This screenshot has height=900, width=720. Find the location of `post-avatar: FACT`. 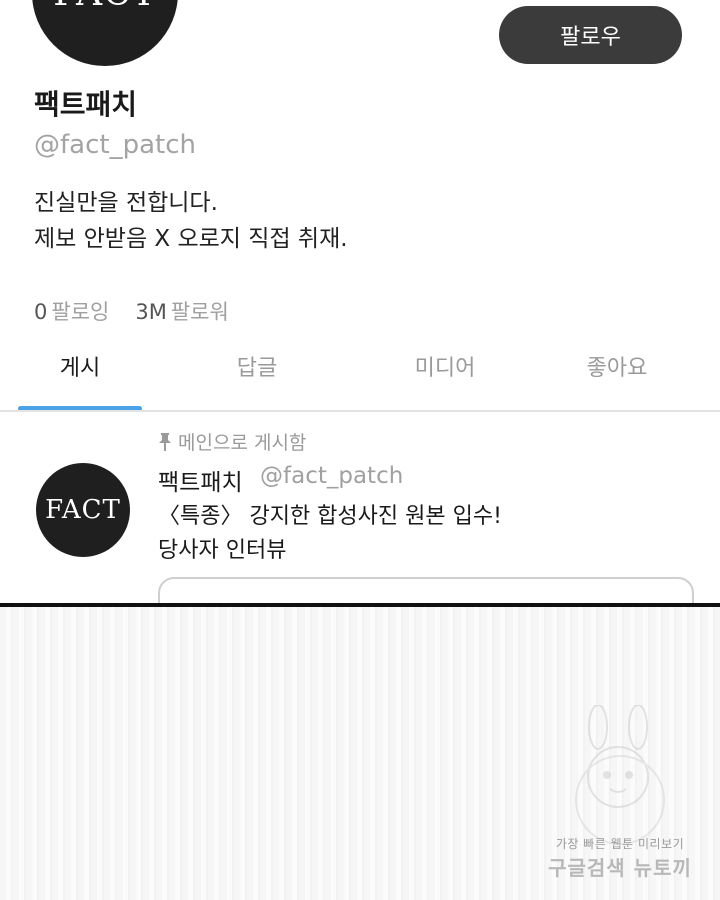

post-avatar: FACT is located at coordinates (83, 510).